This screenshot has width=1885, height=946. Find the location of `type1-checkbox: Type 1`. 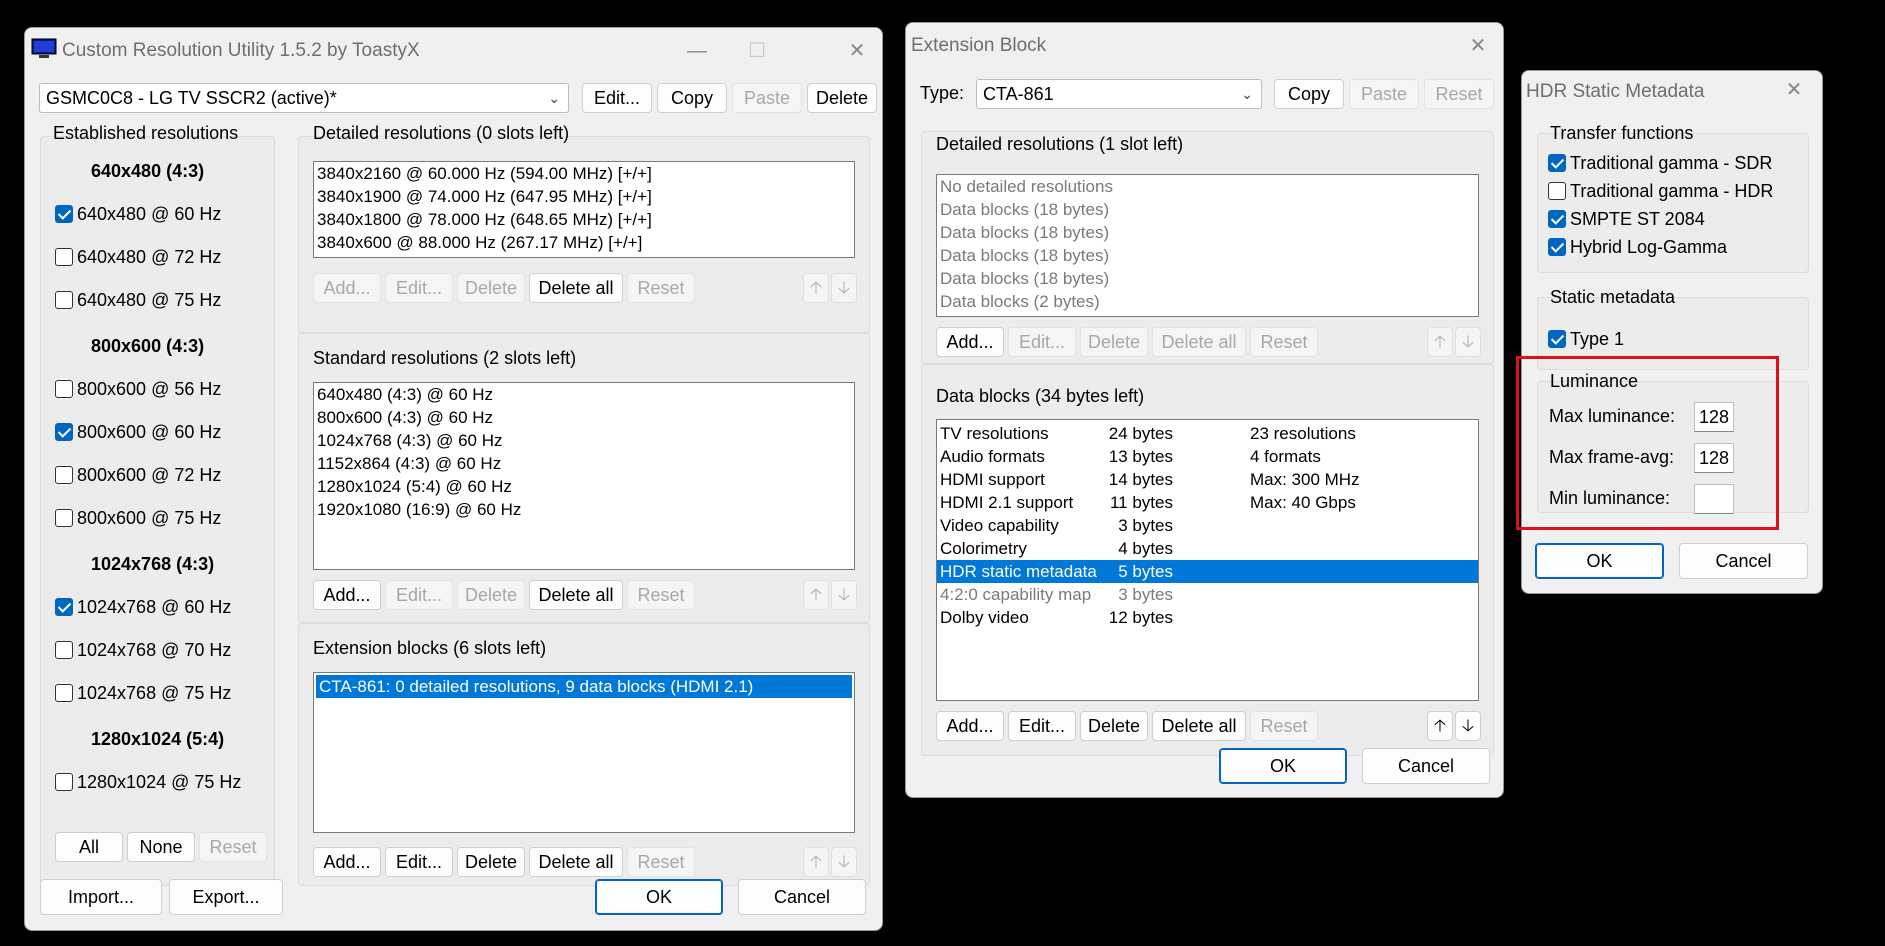

type1-checkbox: Type 1 is located at coordinates (1586, 339).